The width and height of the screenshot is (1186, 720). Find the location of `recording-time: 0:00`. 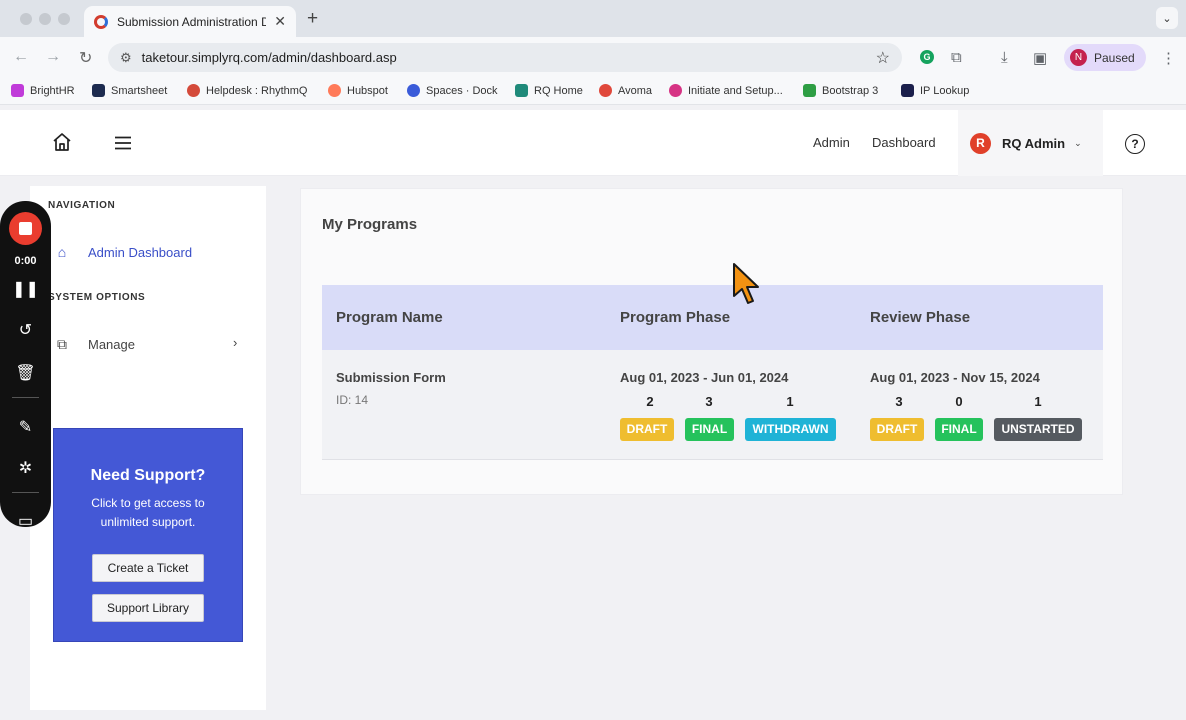

recording-time: 0:00 is located at coordinates (25, 261).